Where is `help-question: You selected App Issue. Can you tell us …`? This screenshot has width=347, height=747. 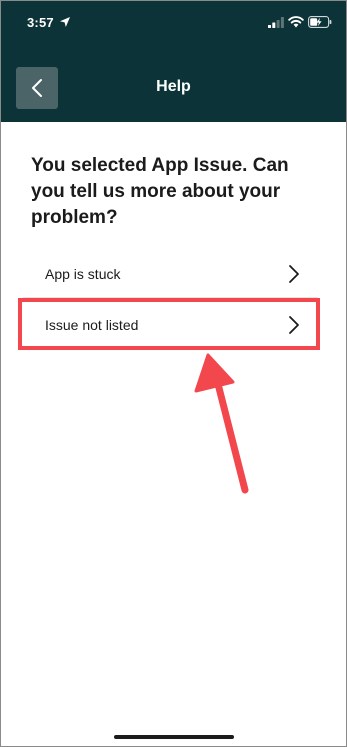
help-question: You selected App Issue. Can you tell us … is located at coordinates (160, 191).